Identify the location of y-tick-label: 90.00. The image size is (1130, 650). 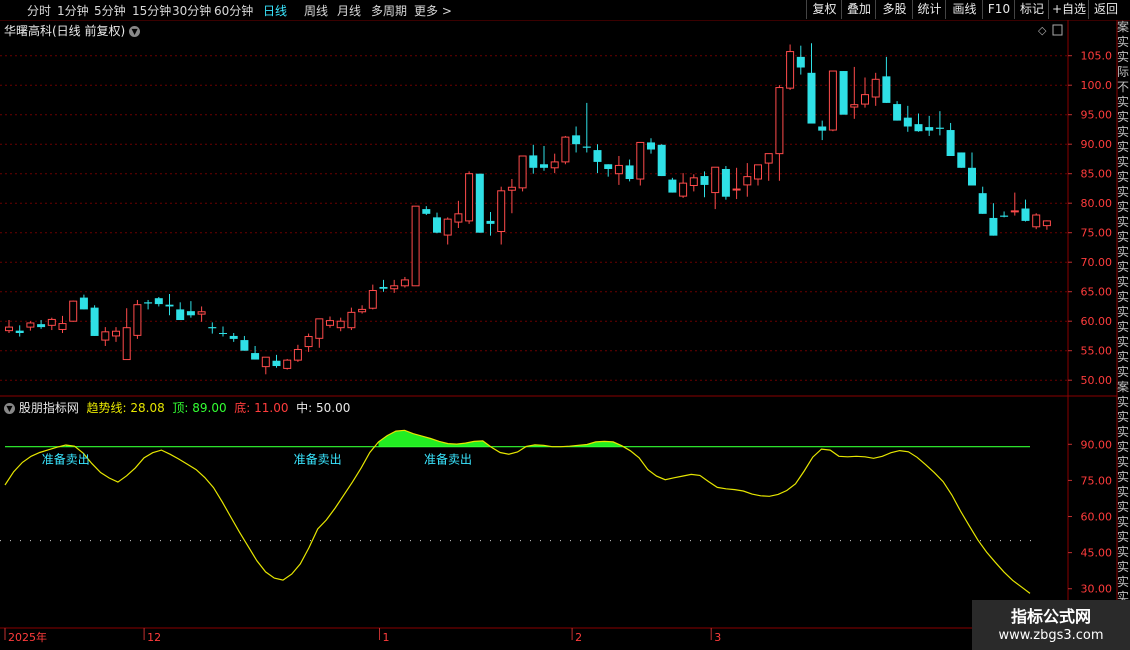
(1097, 144).